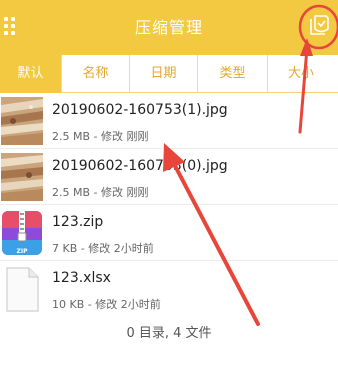  I want to click on file-meta: 7 KB - 修改 2小时前, so click(103, 248).